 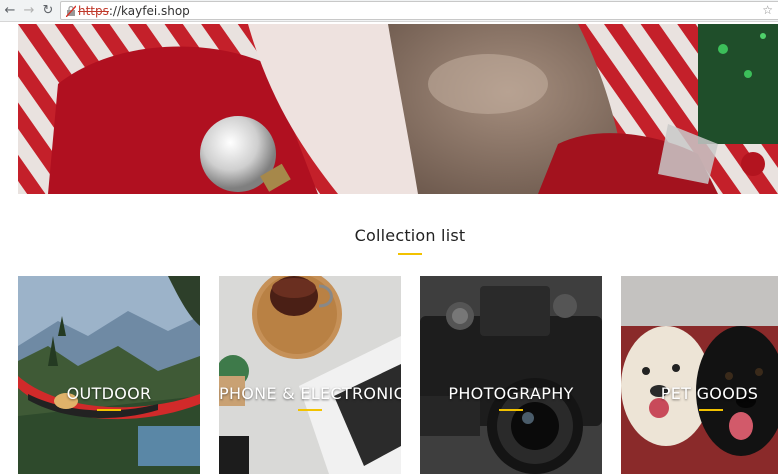 What do you see at coordinates (71, 11) in the screenshot?
I see `insecure-lock-icon` at bounding box center [71, 11].